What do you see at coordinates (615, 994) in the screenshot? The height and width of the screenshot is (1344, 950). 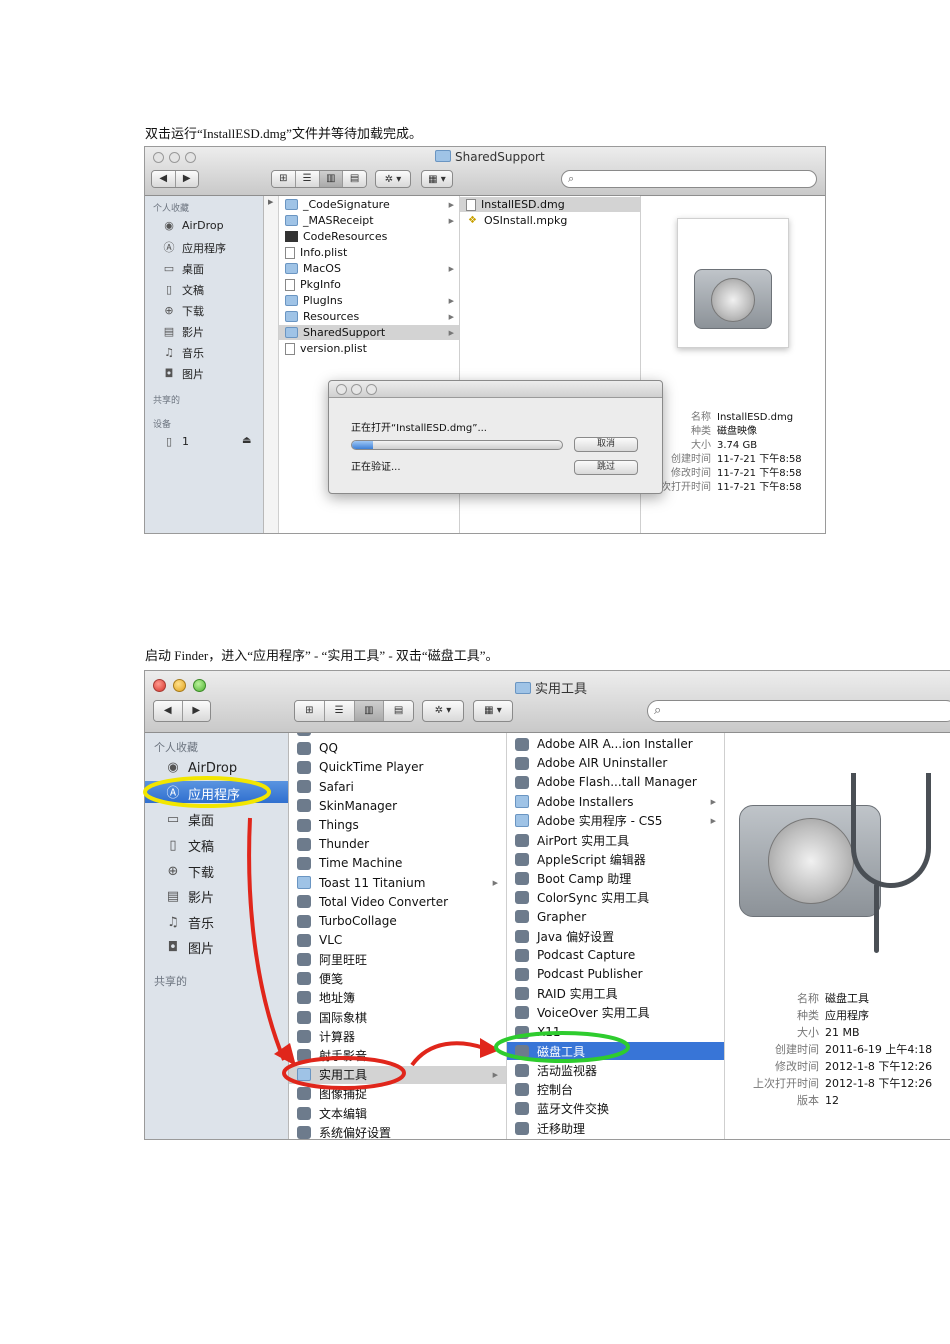 I see `list-item: RAID 实用工具` at bounding box center [615, 994].